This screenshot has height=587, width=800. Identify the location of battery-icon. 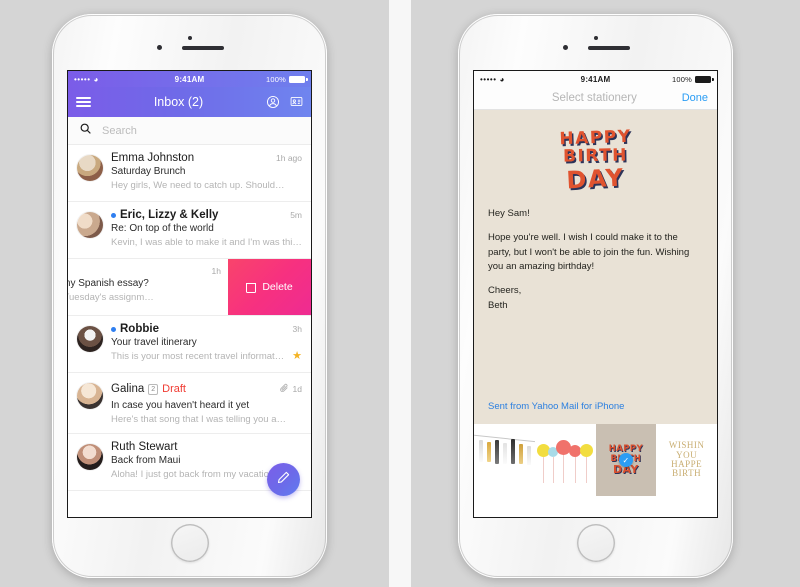
(298, 79).